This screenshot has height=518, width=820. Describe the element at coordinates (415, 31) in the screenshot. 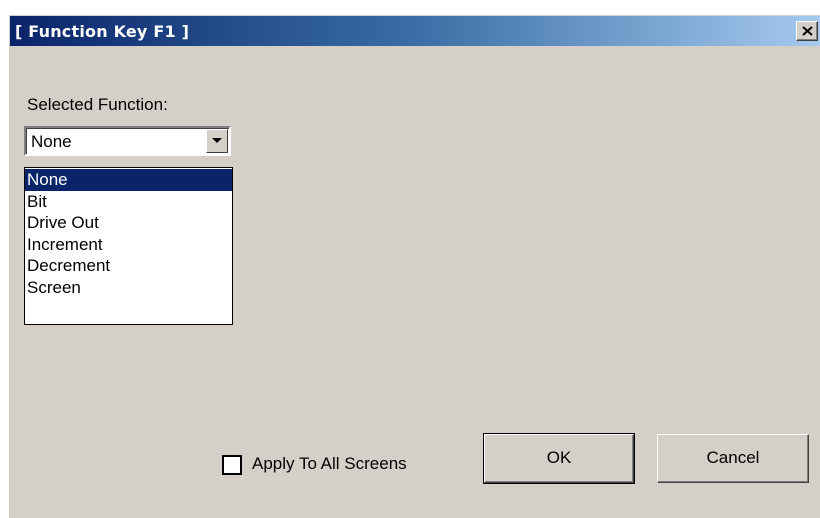

I see `title-bar: [ Function Key F1 ]` at that location.